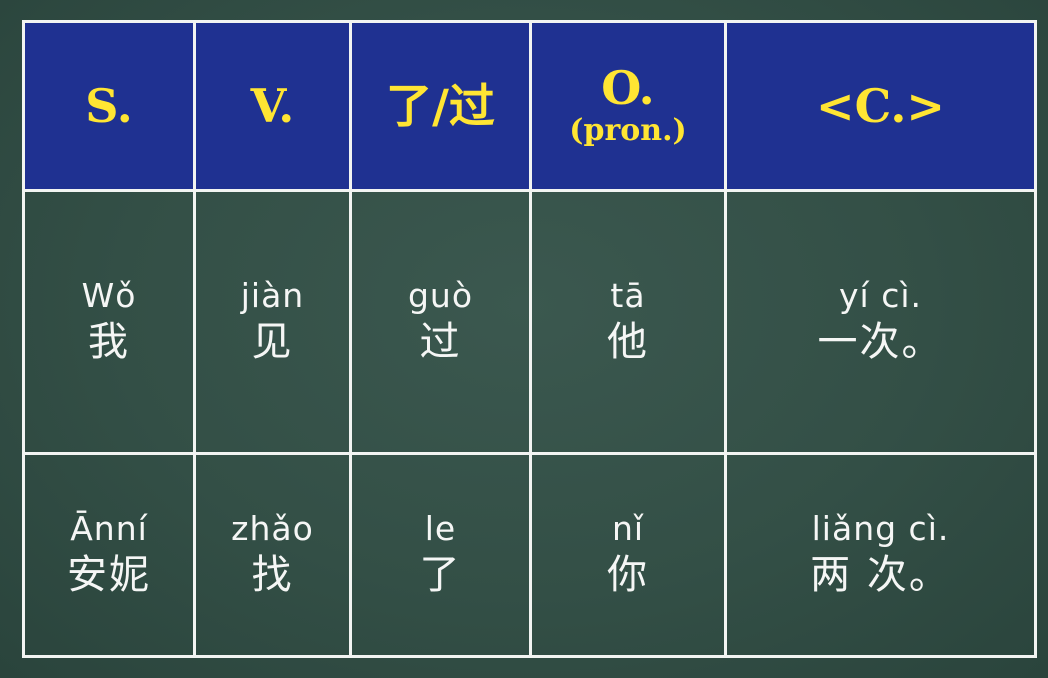  I want to click on table-cell: yí cì. 一次。, so click(880, 322).